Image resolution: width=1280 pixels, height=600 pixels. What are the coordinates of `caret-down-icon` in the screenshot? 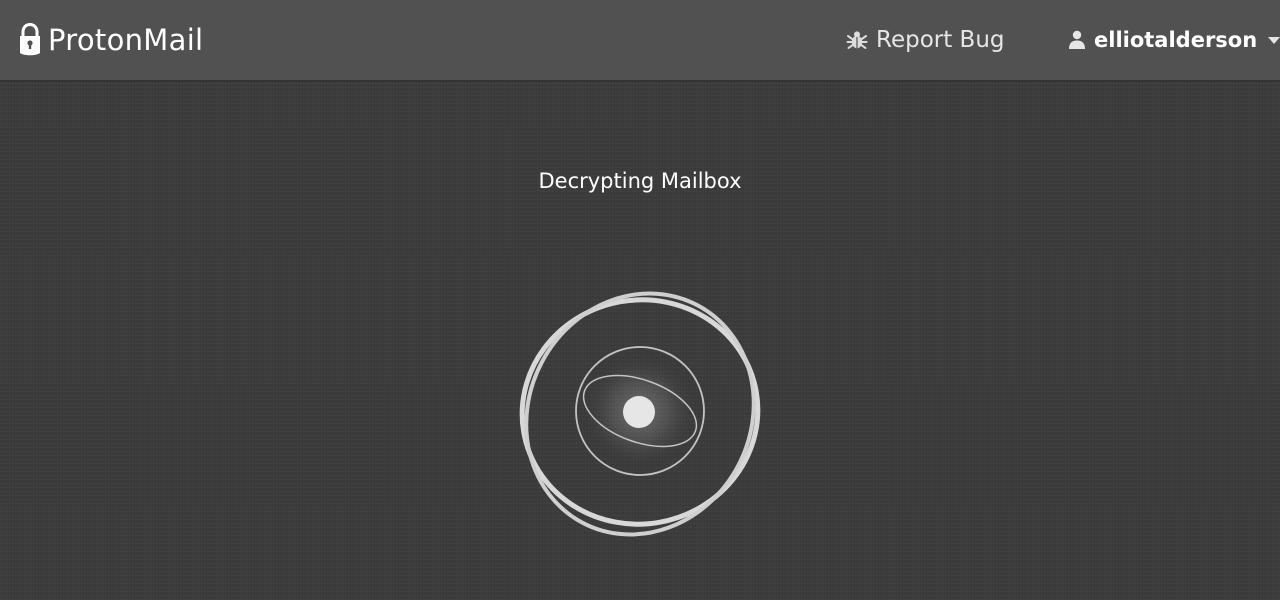 It's located at (1274, 40).